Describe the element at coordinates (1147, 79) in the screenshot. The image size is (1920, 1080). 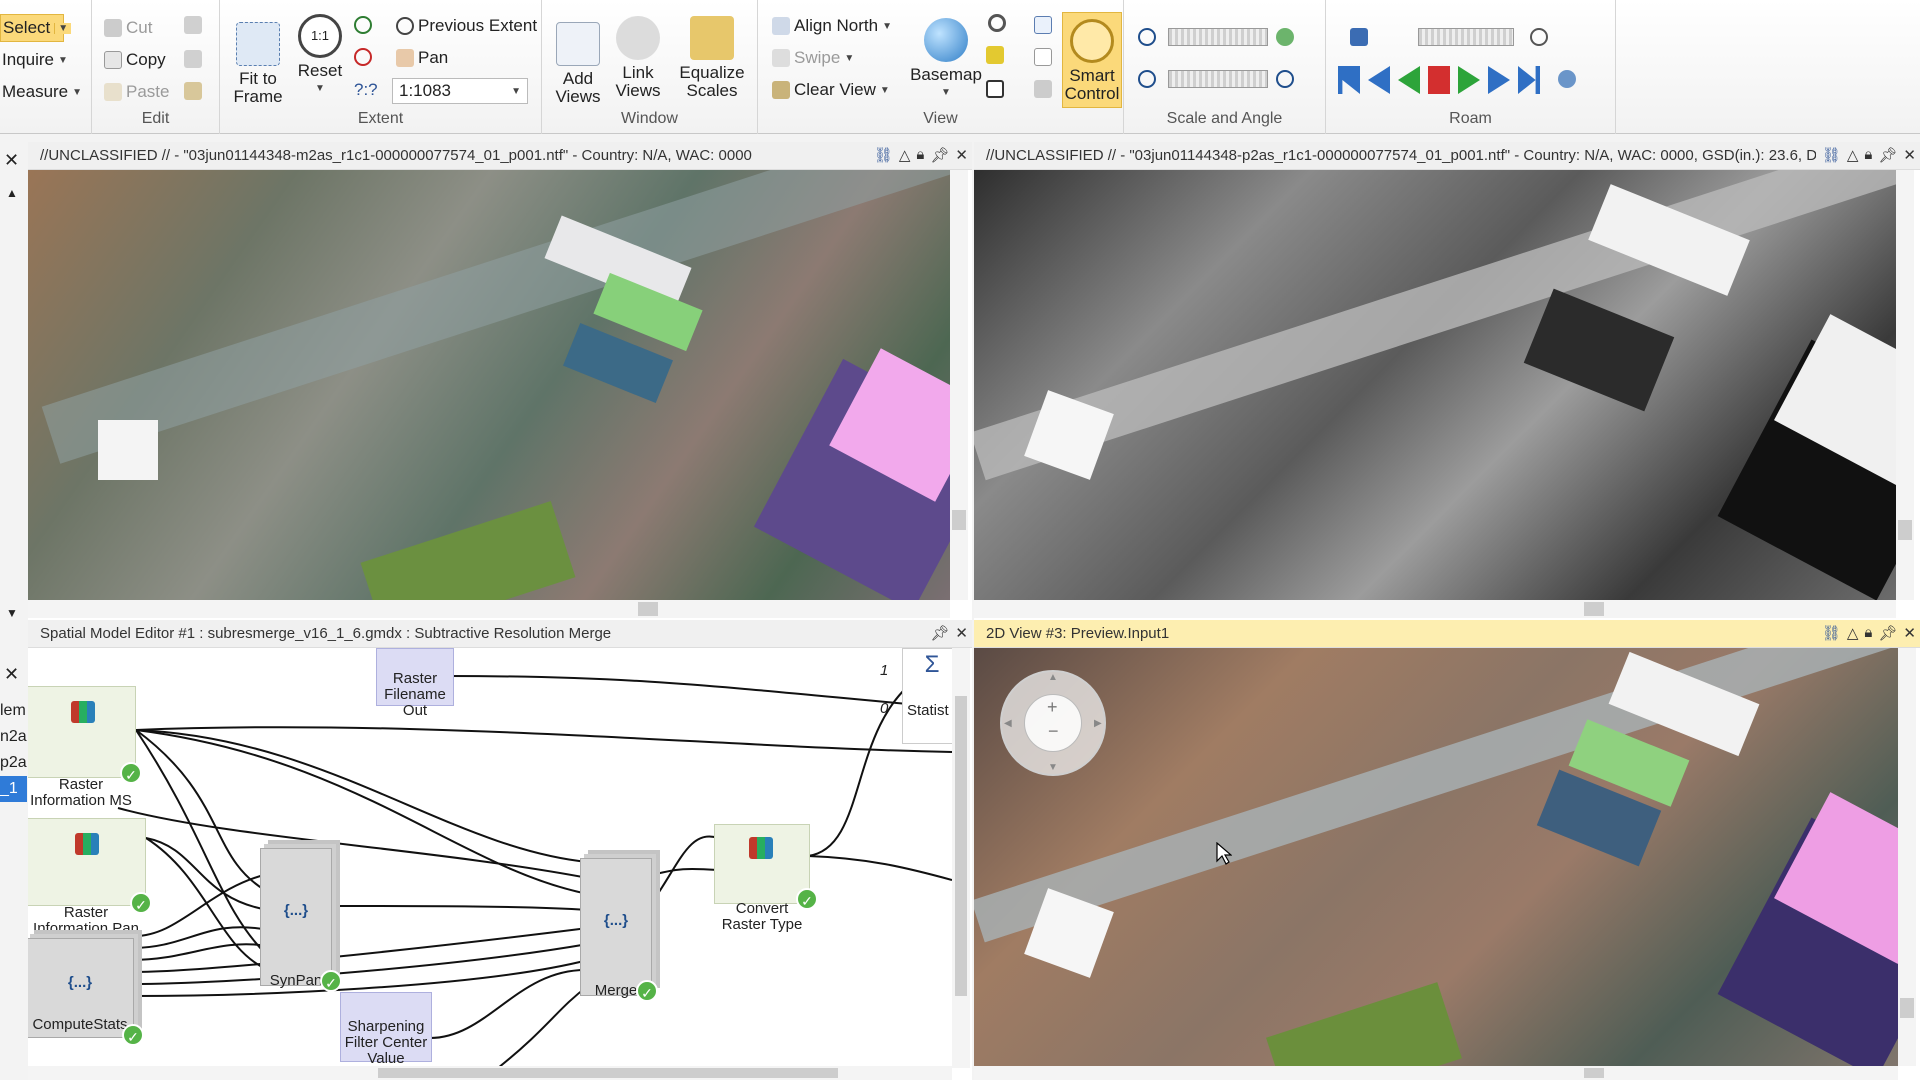
I see `rotate-left-icon` at that location.